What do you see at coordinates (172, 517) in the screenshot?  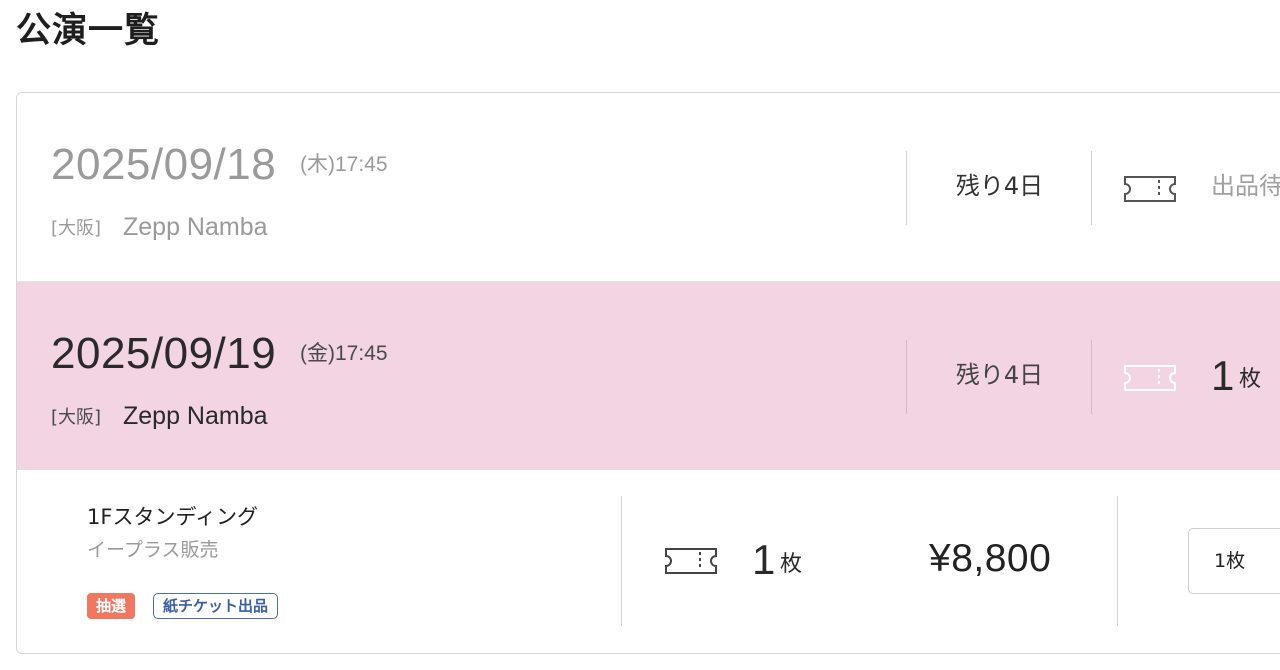 I see `seat-type: 1Fスタンディング` at bounding box center [172, 517].